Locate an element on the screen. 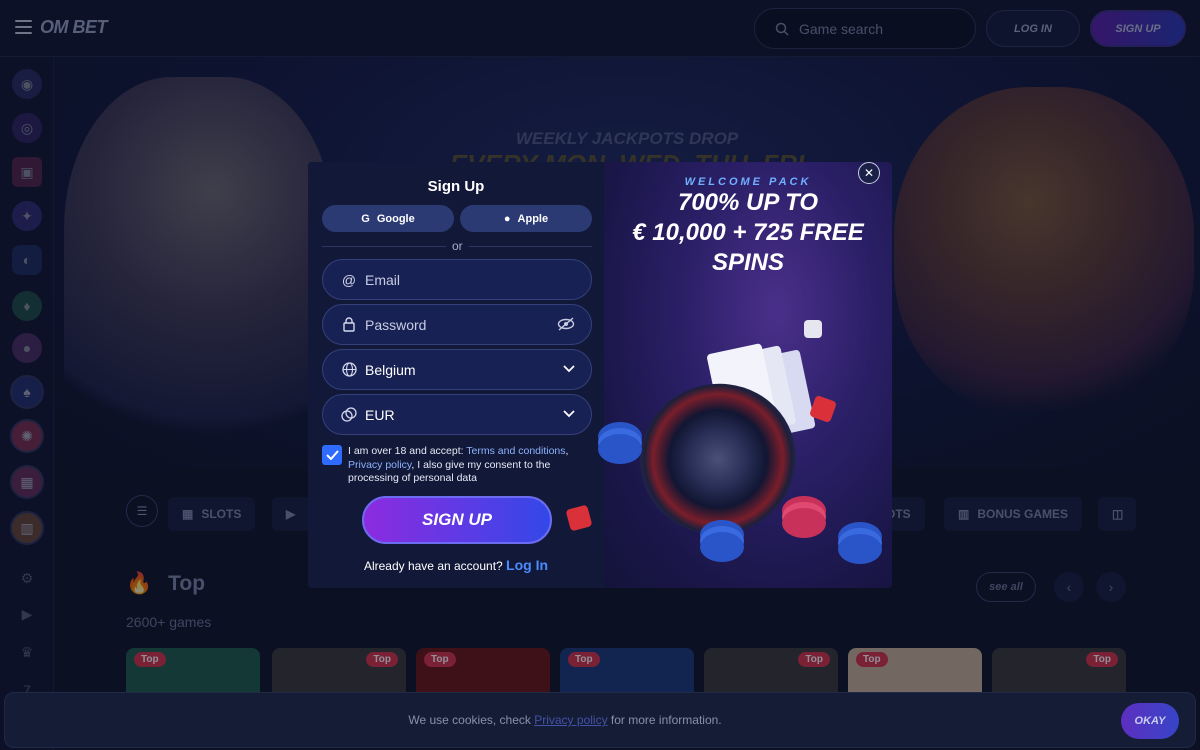 This screenshot has width=1200, height=750. tab-table-games: ◫ is located at coordinates (1117, 514).